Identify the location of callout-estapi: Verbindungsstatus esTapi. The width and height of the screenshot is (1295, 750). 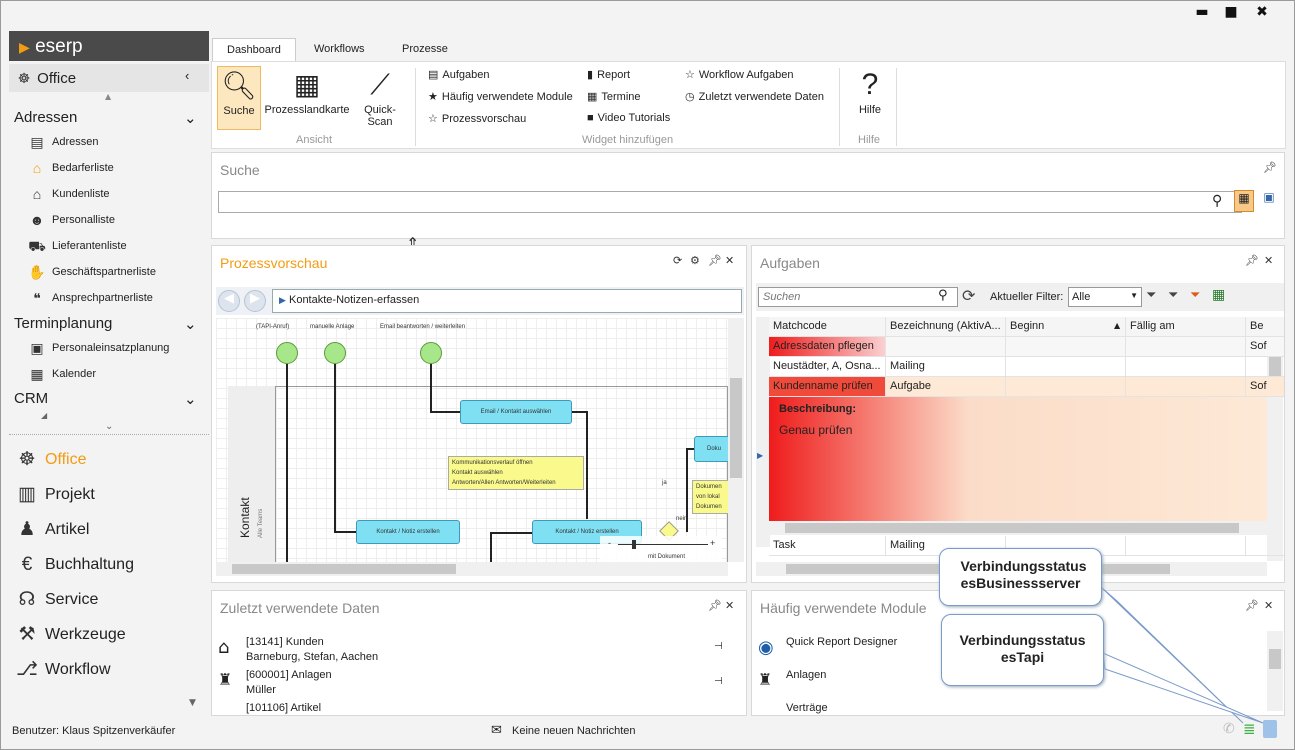
(1022, 650).